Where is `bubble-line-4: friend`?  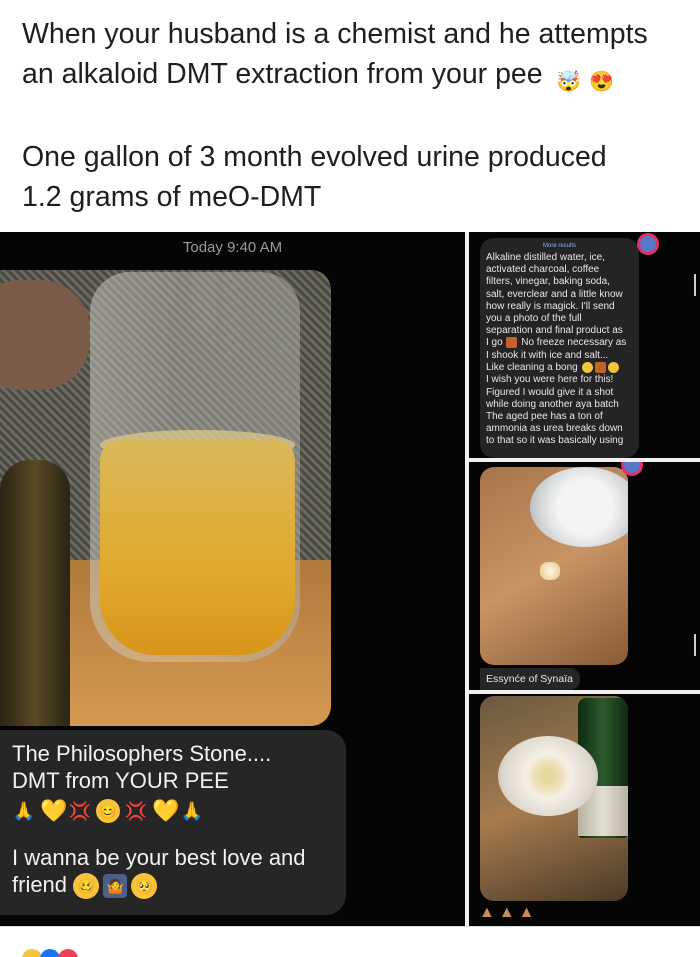 bubble-line-4: friend is located at coordinates (40, 884).